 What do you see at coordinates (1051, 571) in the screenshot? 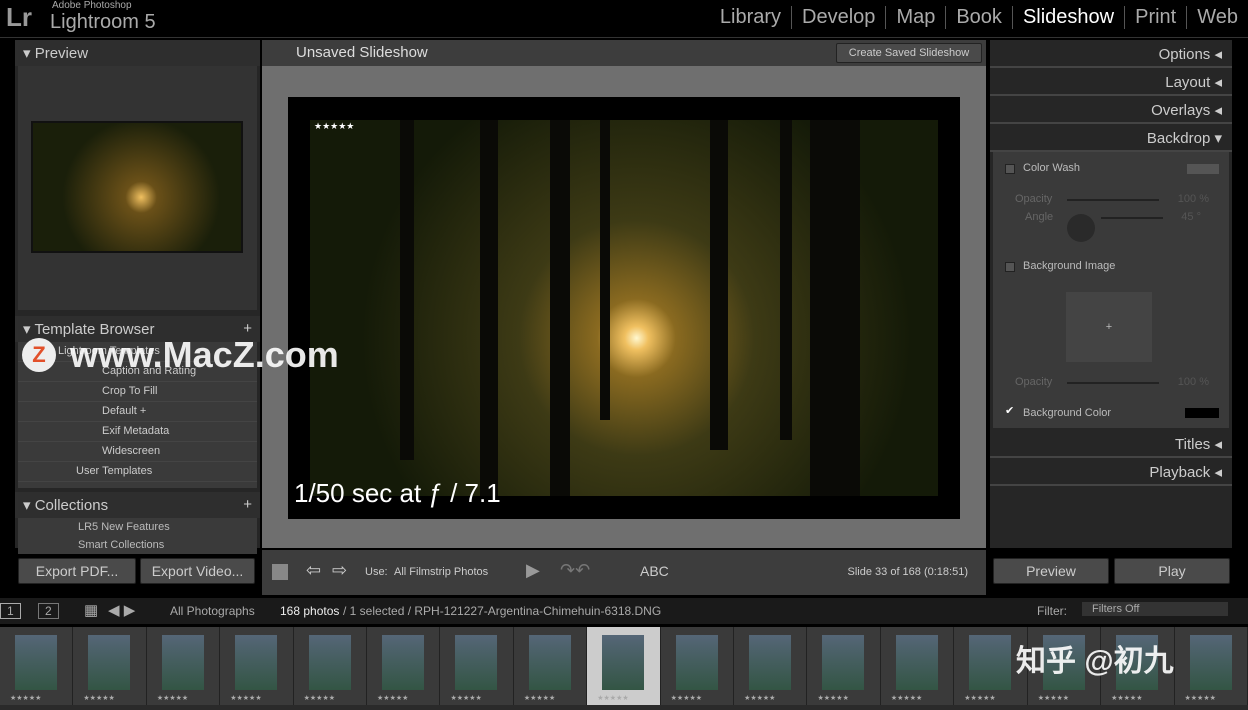
I see `preview-button: Preview` at bounding box center [1051, 571].